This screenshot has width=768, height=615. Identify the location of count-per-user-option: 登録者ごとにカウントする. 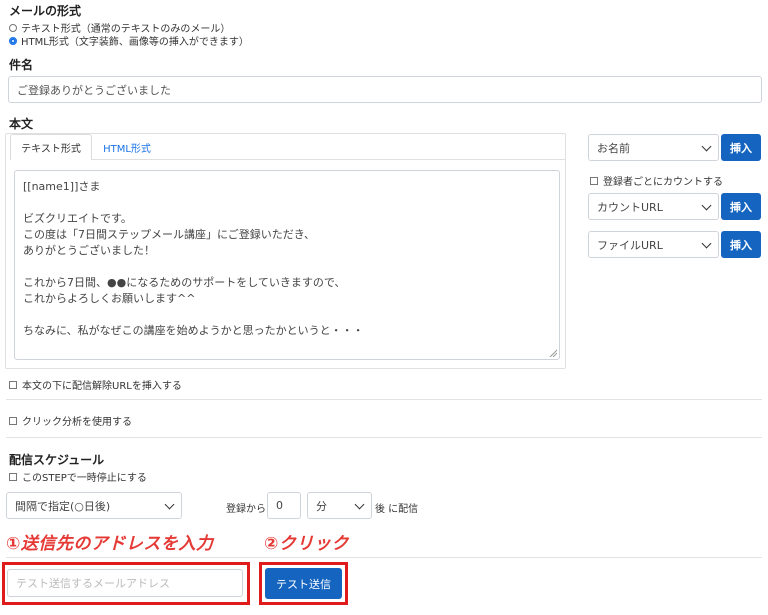
(656, 180).